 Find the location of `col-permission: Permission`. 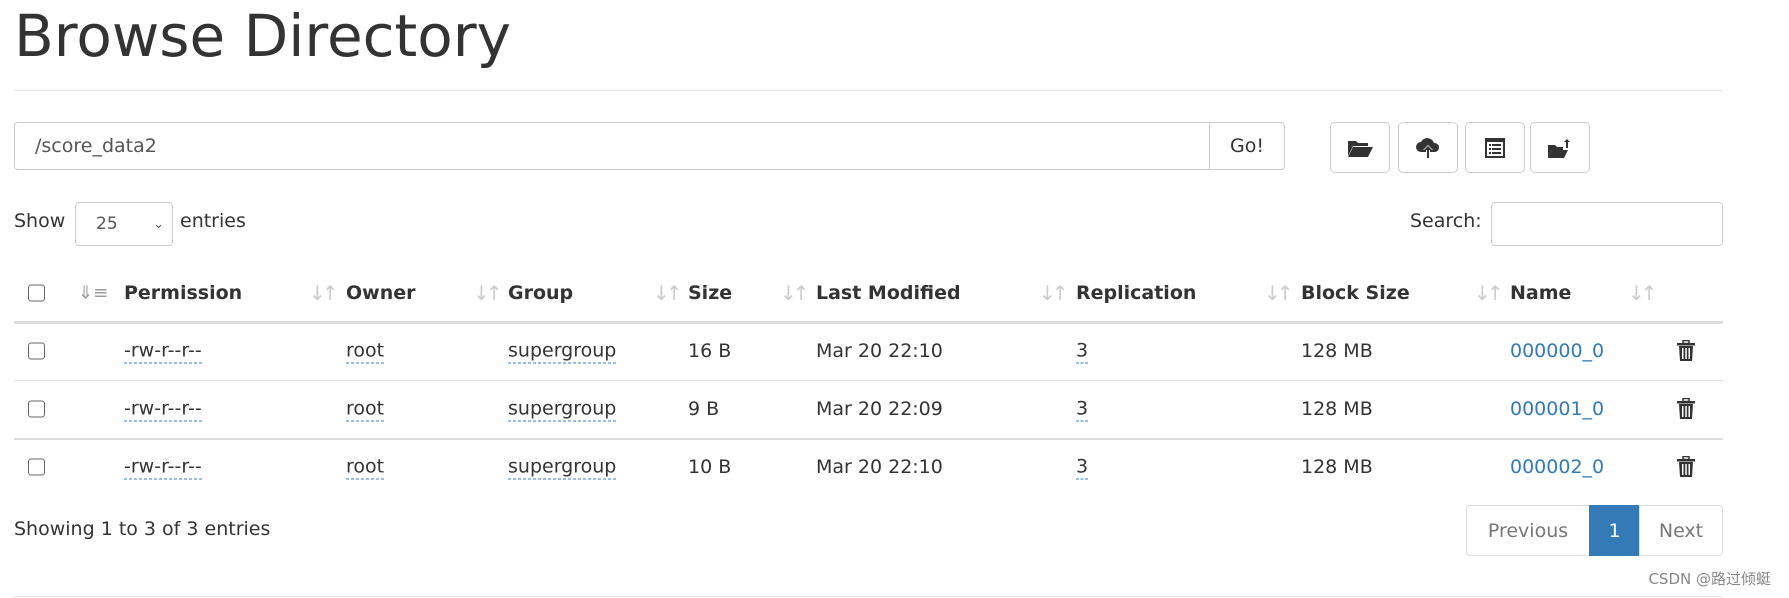

col-permission: Permission is located at coordinates (183, 293).